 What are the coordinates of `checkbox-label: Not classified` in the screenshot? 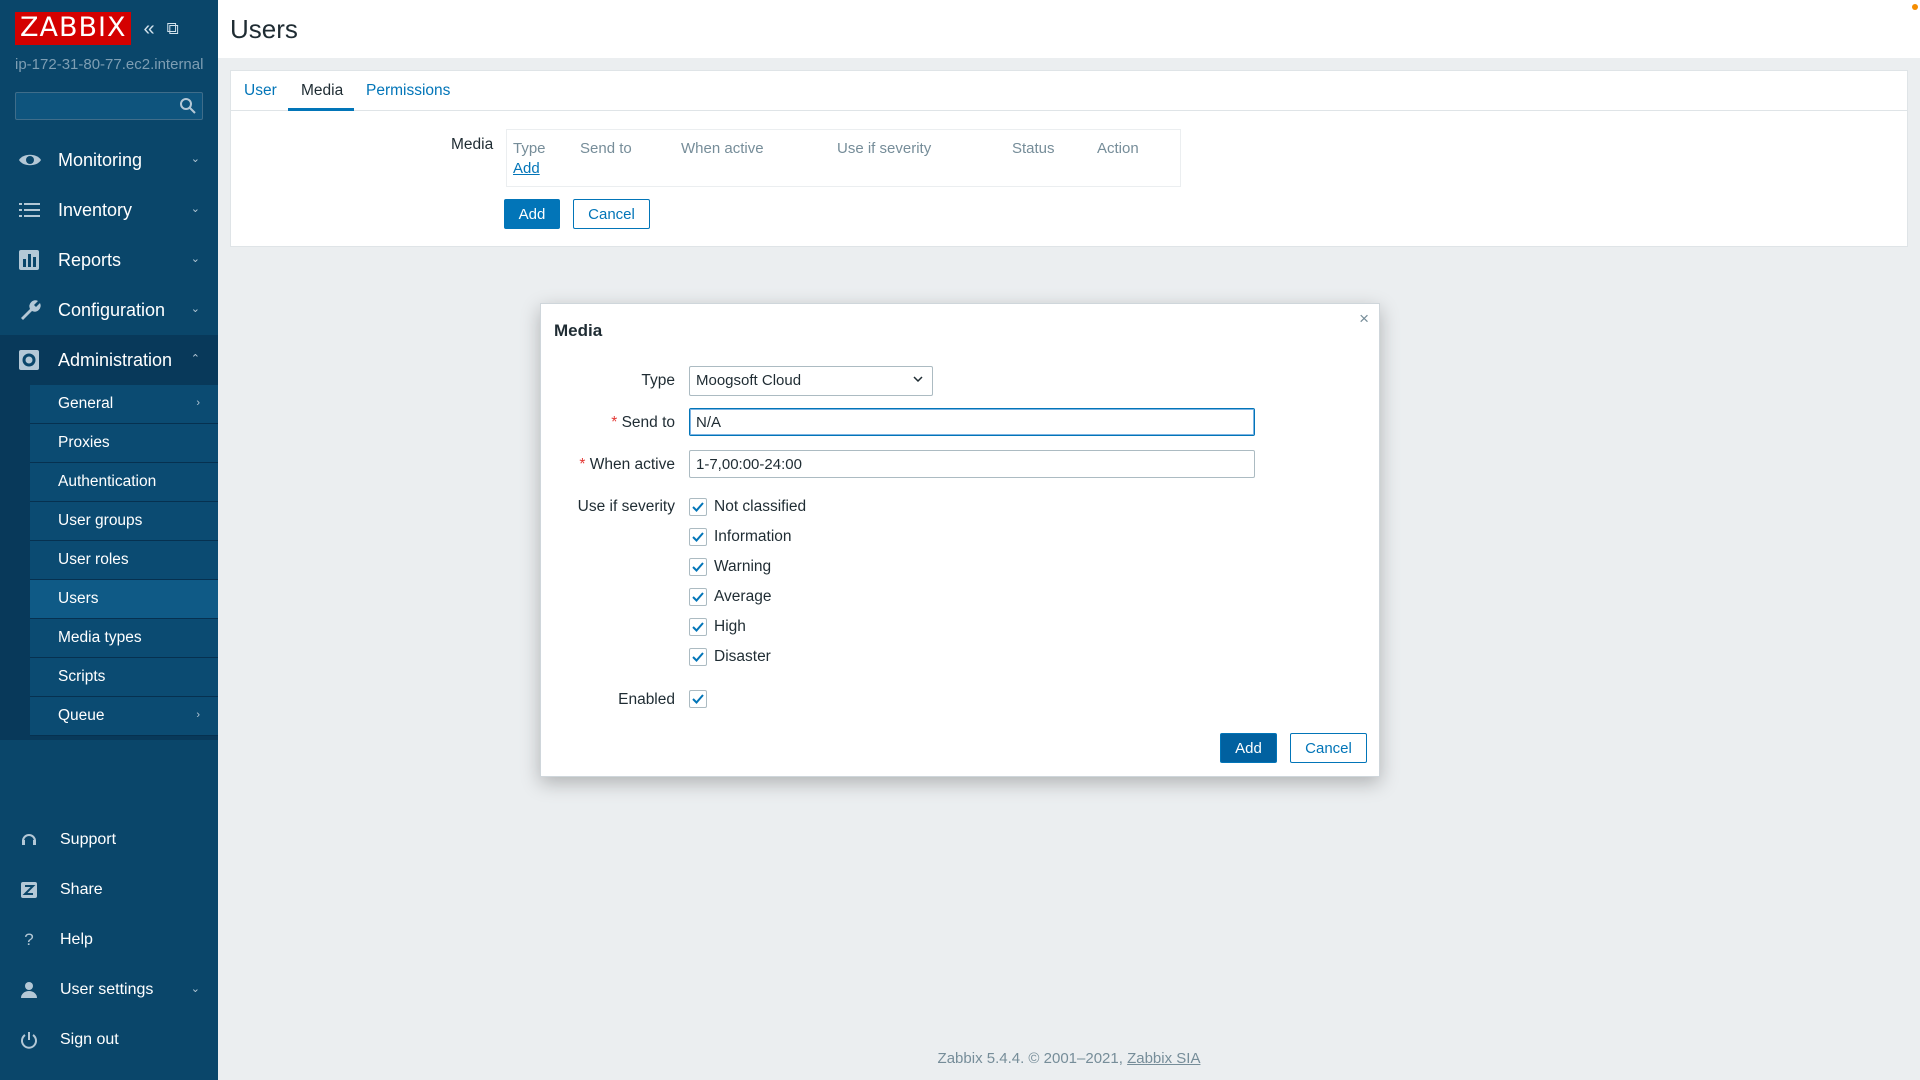 It's located at (760, 506).